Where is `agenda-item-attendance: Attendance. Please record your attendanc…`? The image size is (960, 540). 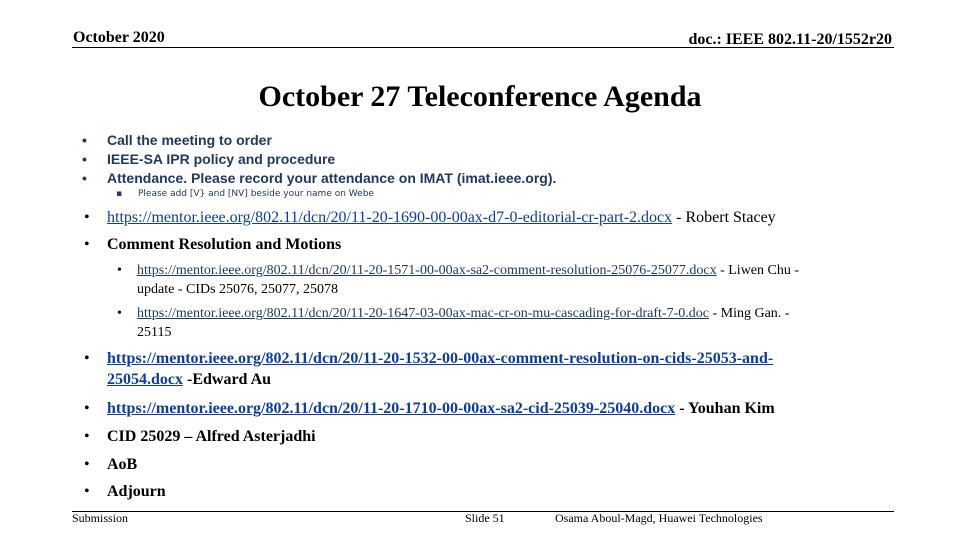 agenda-item-attendance: Attendance. Please record your attendanc… is located at coordinates (332, 178).